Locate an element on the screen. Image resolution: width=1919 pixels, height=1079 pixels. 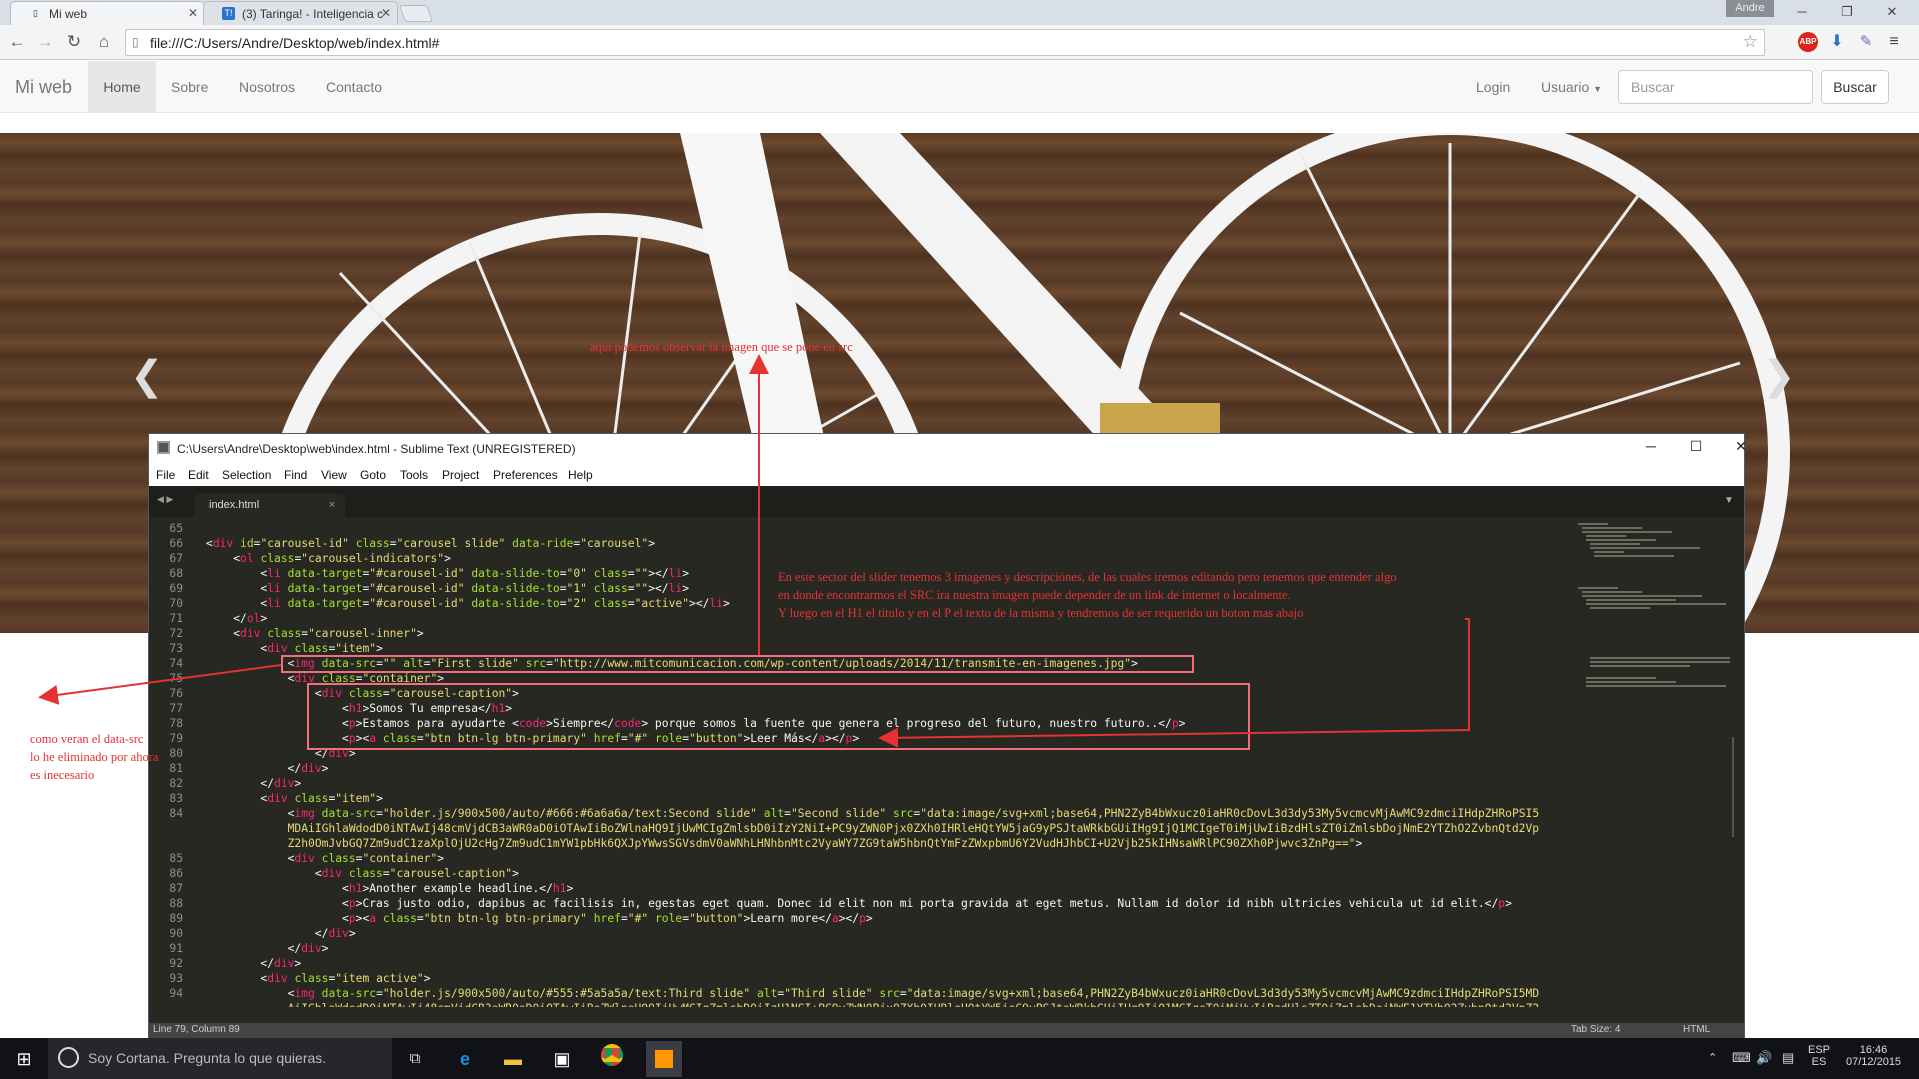
code-line: <ol class="carousel-indicators"> is located at coordinates (328, 558).